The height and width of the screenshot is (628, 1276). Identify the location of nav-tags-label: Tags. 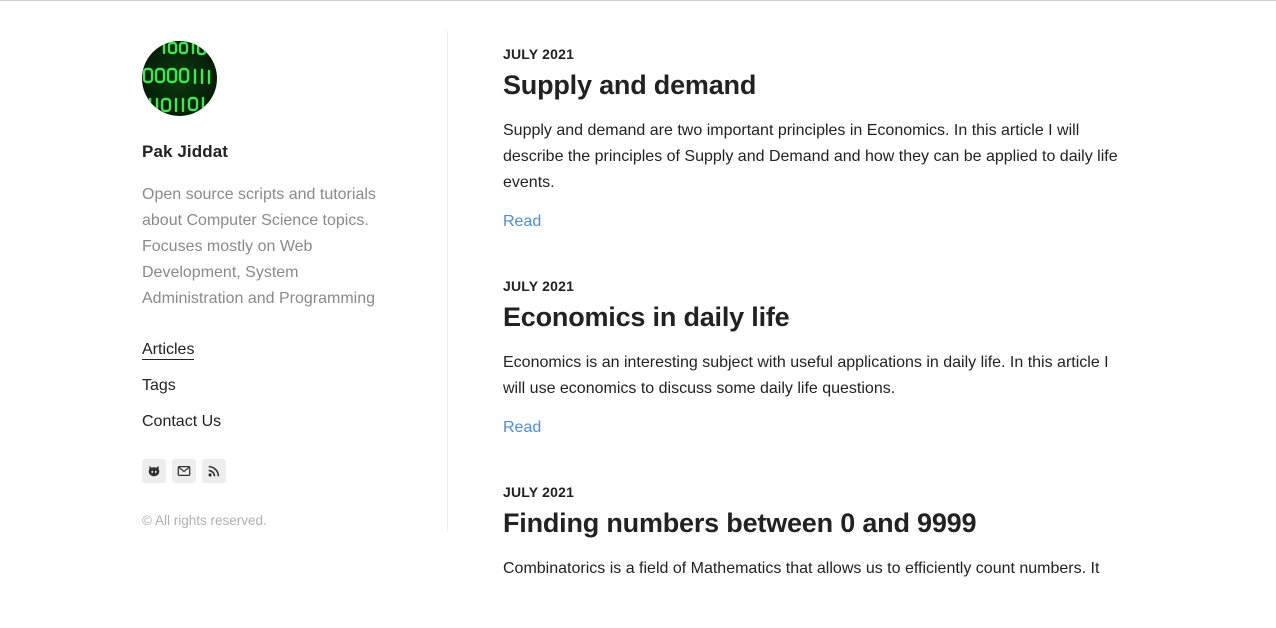
(159, 385).